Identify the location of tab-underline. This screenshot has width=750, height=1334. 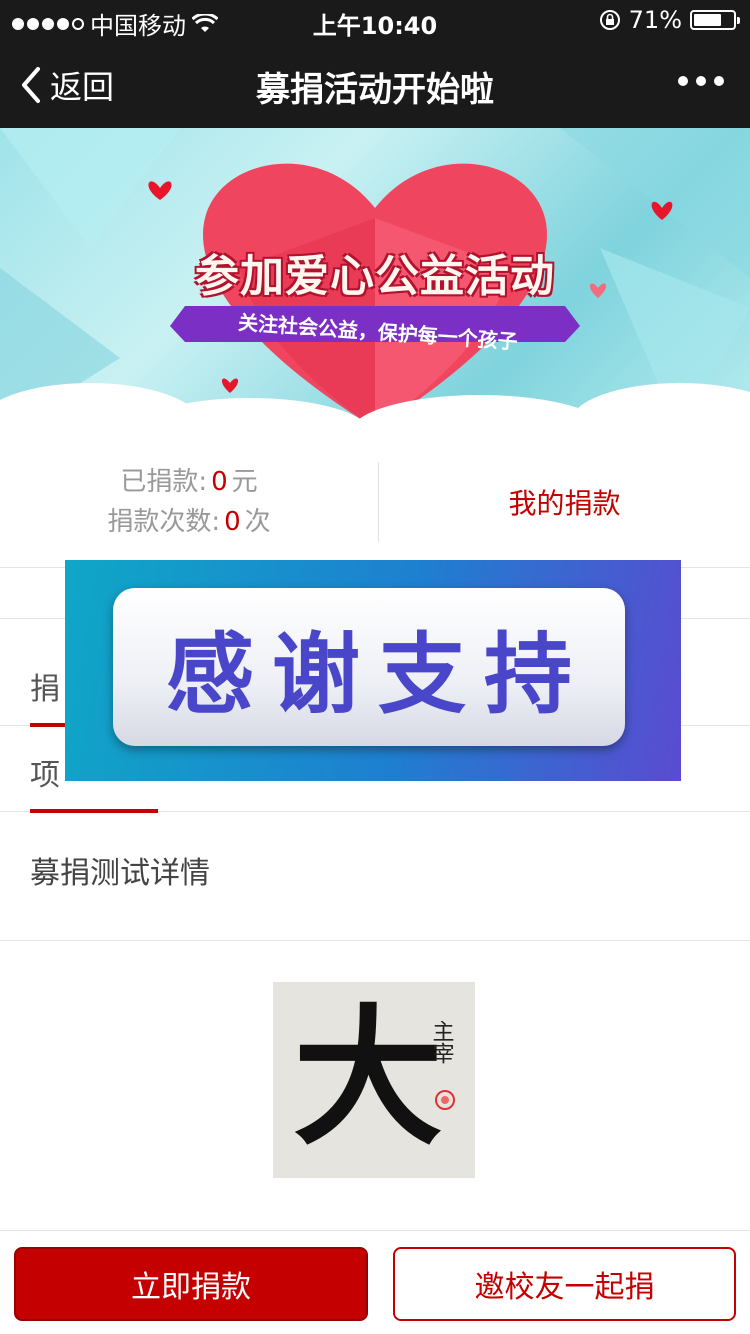
(94, 811).